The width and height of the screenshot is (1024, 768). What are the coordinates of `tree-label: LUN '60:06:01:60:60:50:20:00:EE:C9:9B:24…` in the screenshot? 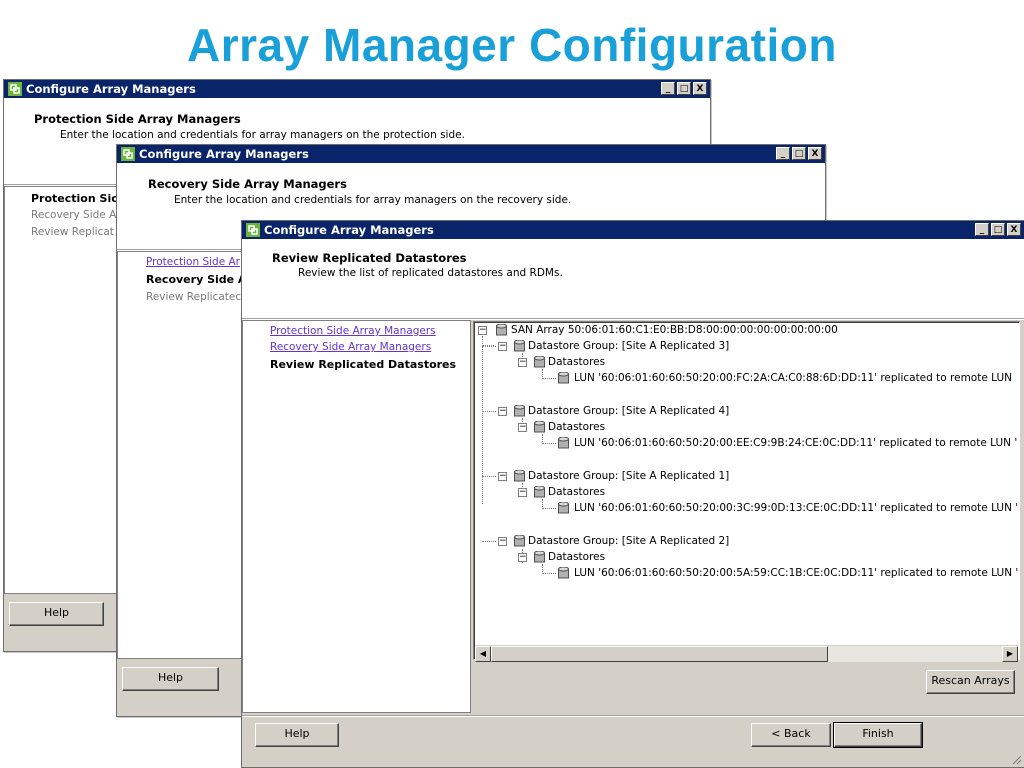 It's located at (796, 443).